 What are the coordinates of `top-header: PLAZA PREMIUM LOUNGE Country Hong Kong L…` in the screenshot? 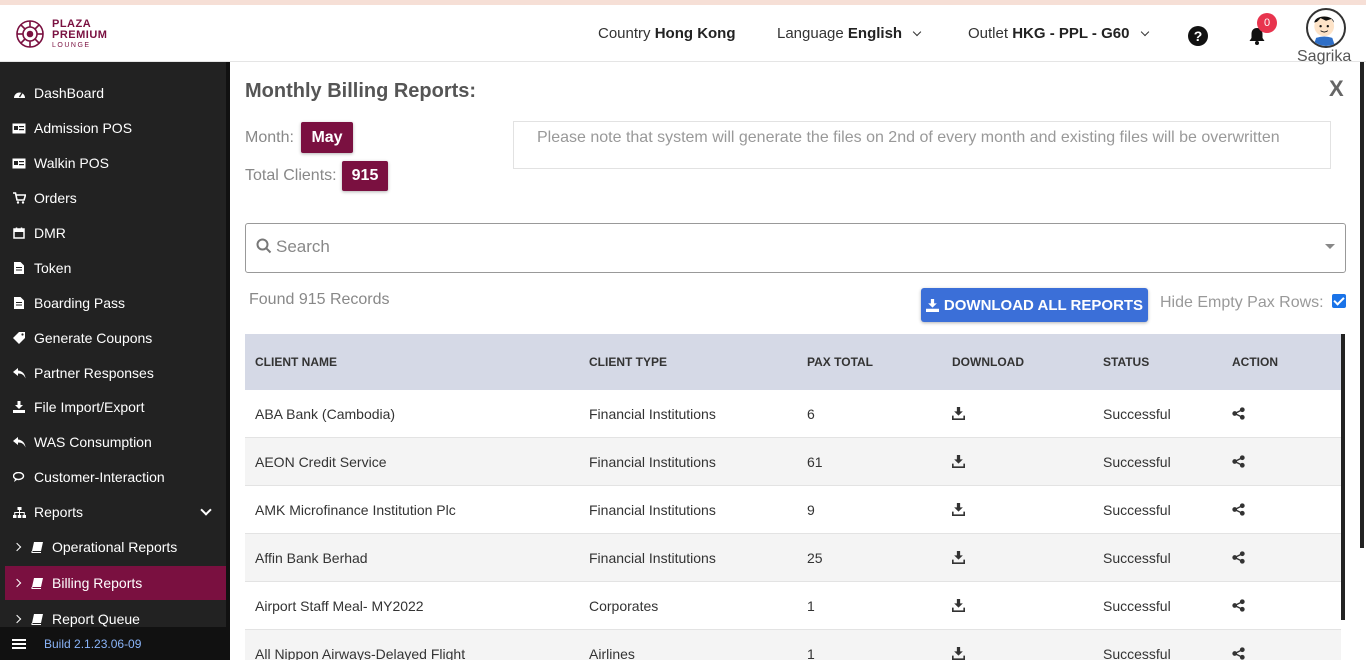 It's located at (683, 35).